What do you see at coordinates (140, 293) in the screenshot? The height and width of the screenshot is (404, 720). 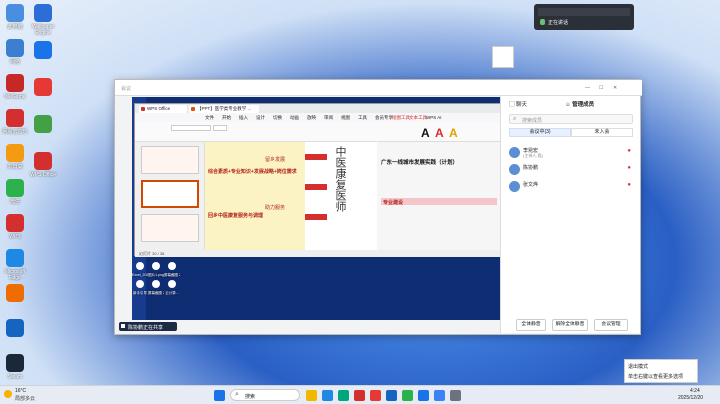 I see `file-label: 新手引导` at bounding box center [140, 293].